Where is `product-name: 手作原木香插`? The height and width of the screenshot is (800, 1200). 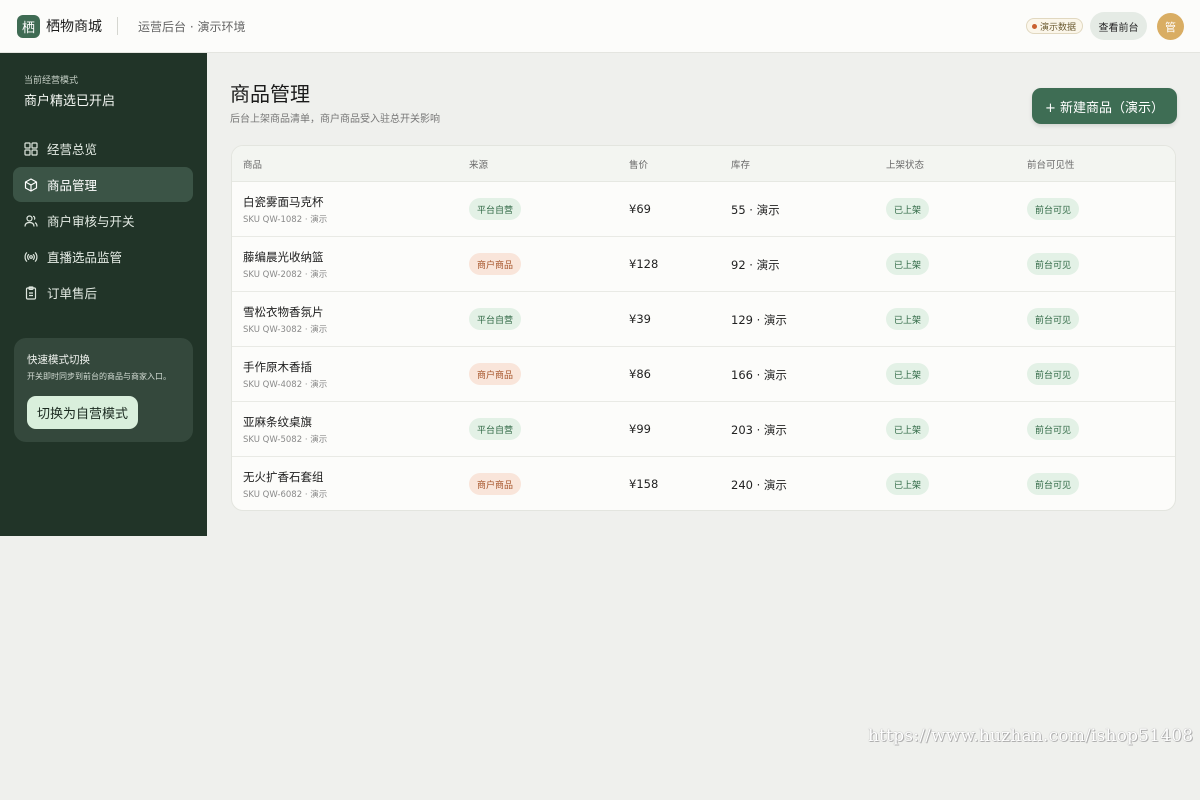
product-name: 手作原木香插 is located at coordinates (277, 367).